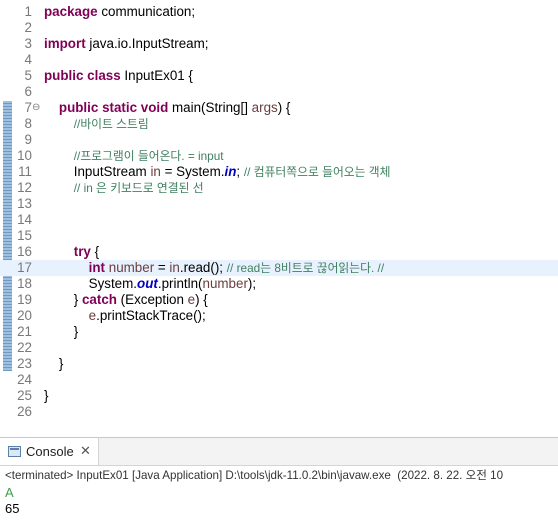 This screenshot has width=558, height=522. What do you see at coordinates (120, 107) in the screenshot?
I see `code-keyword: static` at bounding box center [120, 107].